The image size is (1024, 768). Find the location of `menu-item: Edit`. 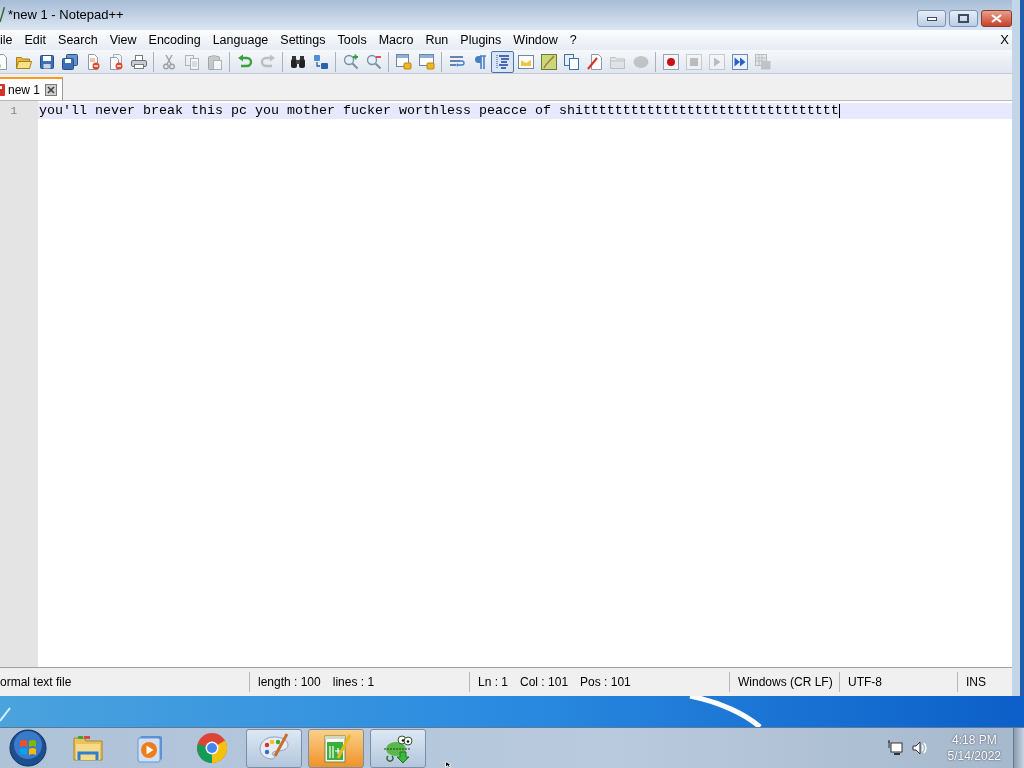

menu-item: Edit is located at coordinates (35, 40).